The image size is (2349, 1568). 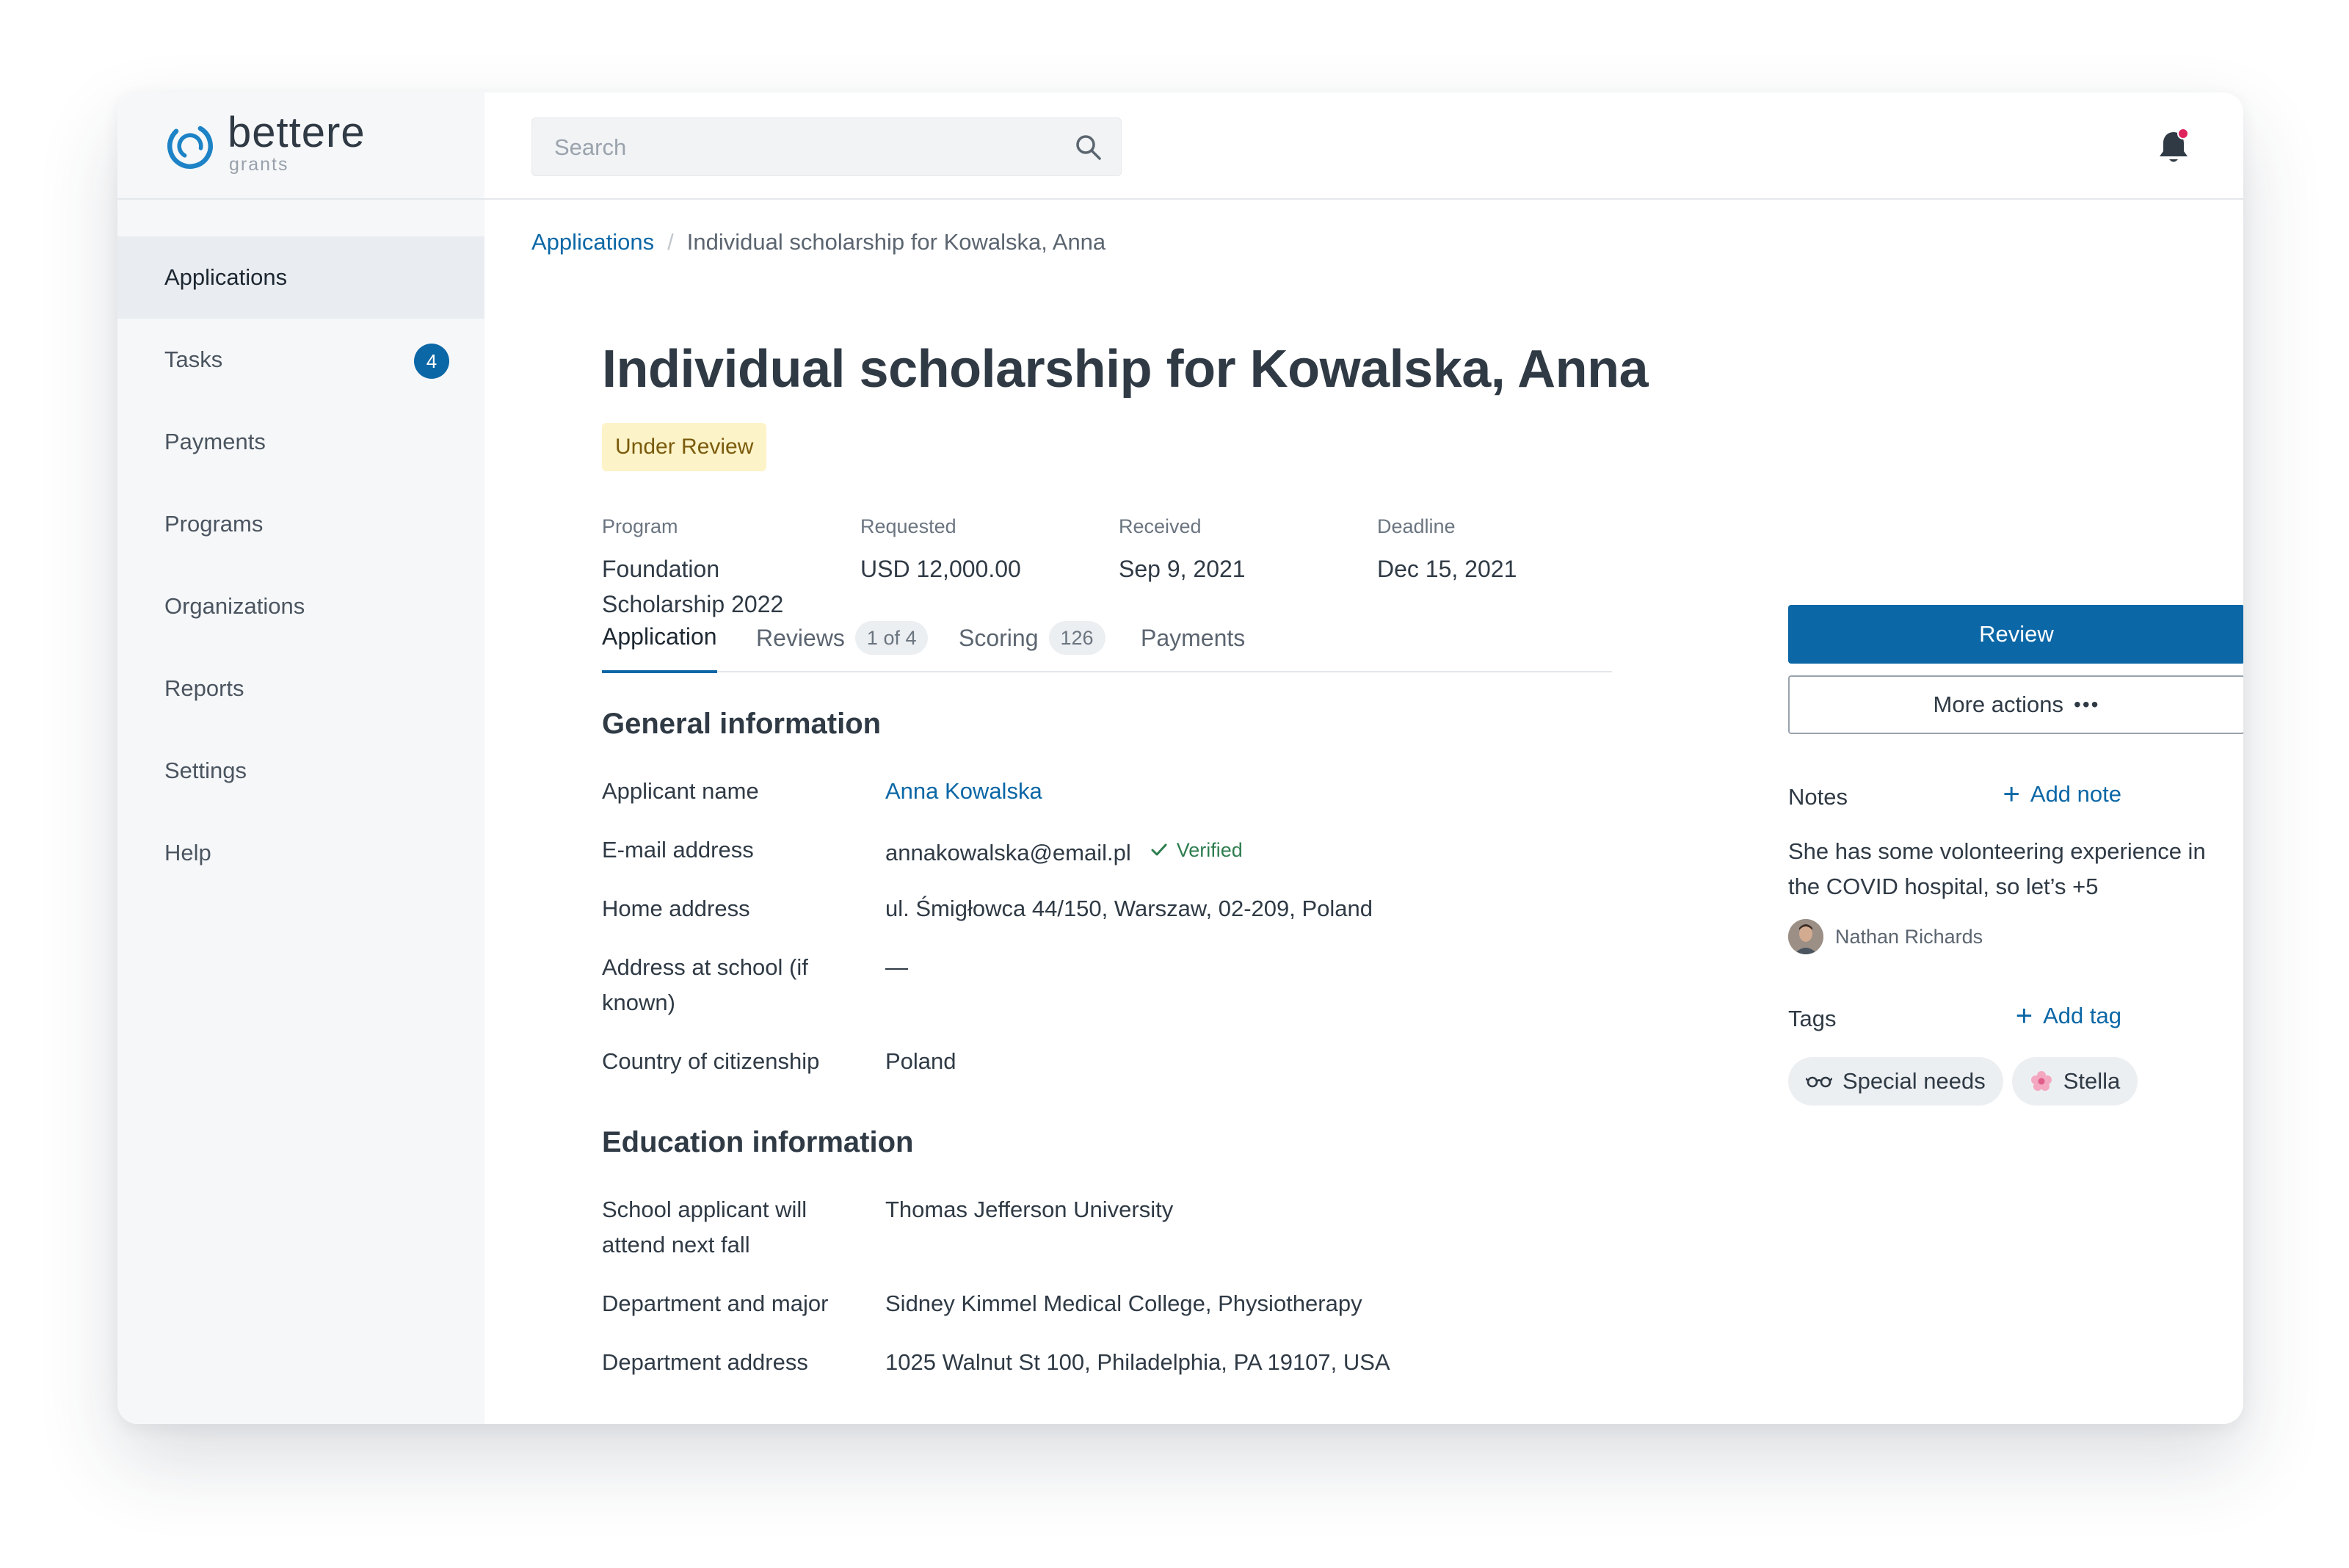 What do you see at coordinates (1088, 148) in the screenshot?
I see `search-icon` at bounding box center [1088, 148].